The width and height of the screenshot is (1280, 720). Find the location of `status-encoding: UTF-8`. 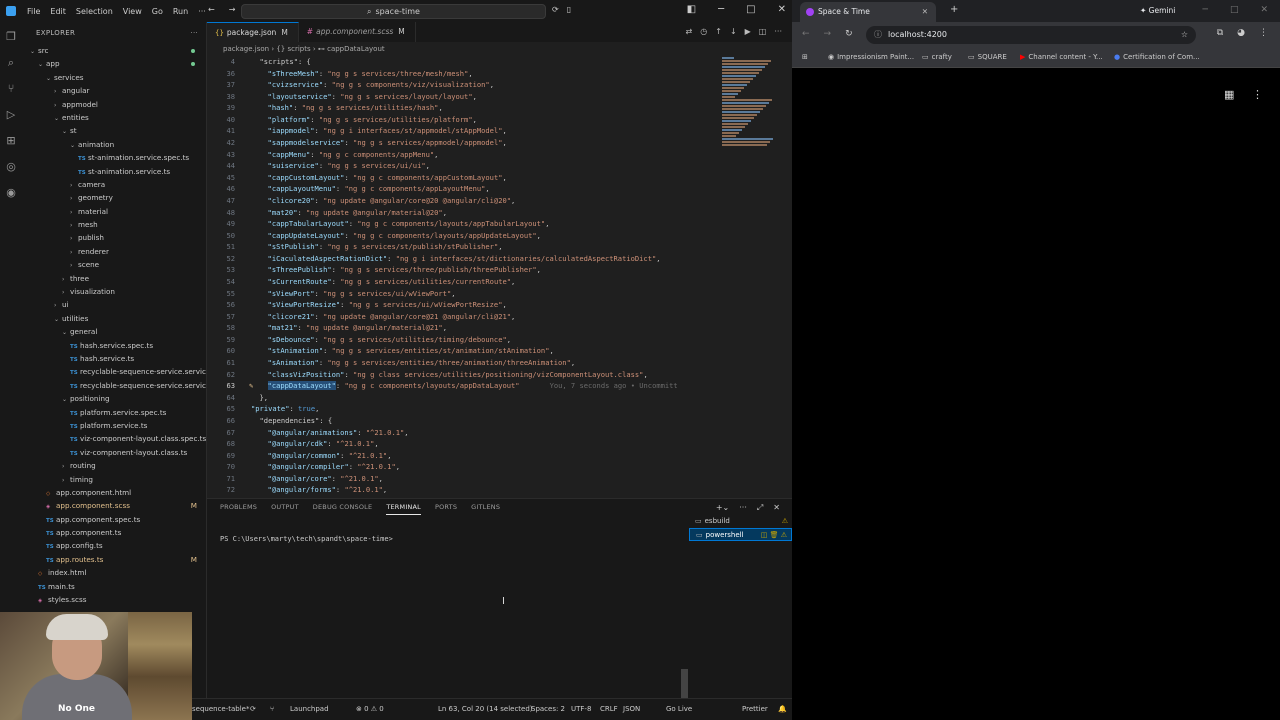

status-encoding: UTF-8 is located at coordinates (581, 709).